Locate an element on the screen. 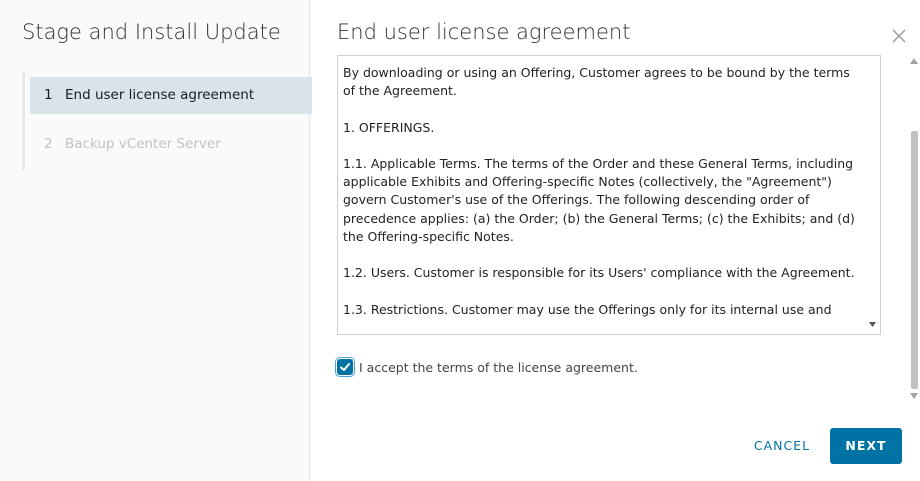 The image size is (920, 481). step-eula: 1 End user license agreement is located at coordinates (171, 95).